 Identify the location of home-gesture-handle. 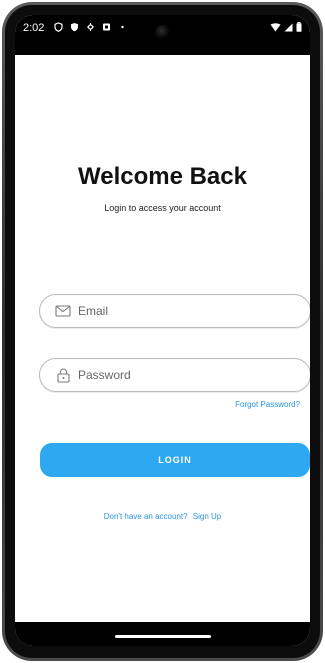
(162, 636).